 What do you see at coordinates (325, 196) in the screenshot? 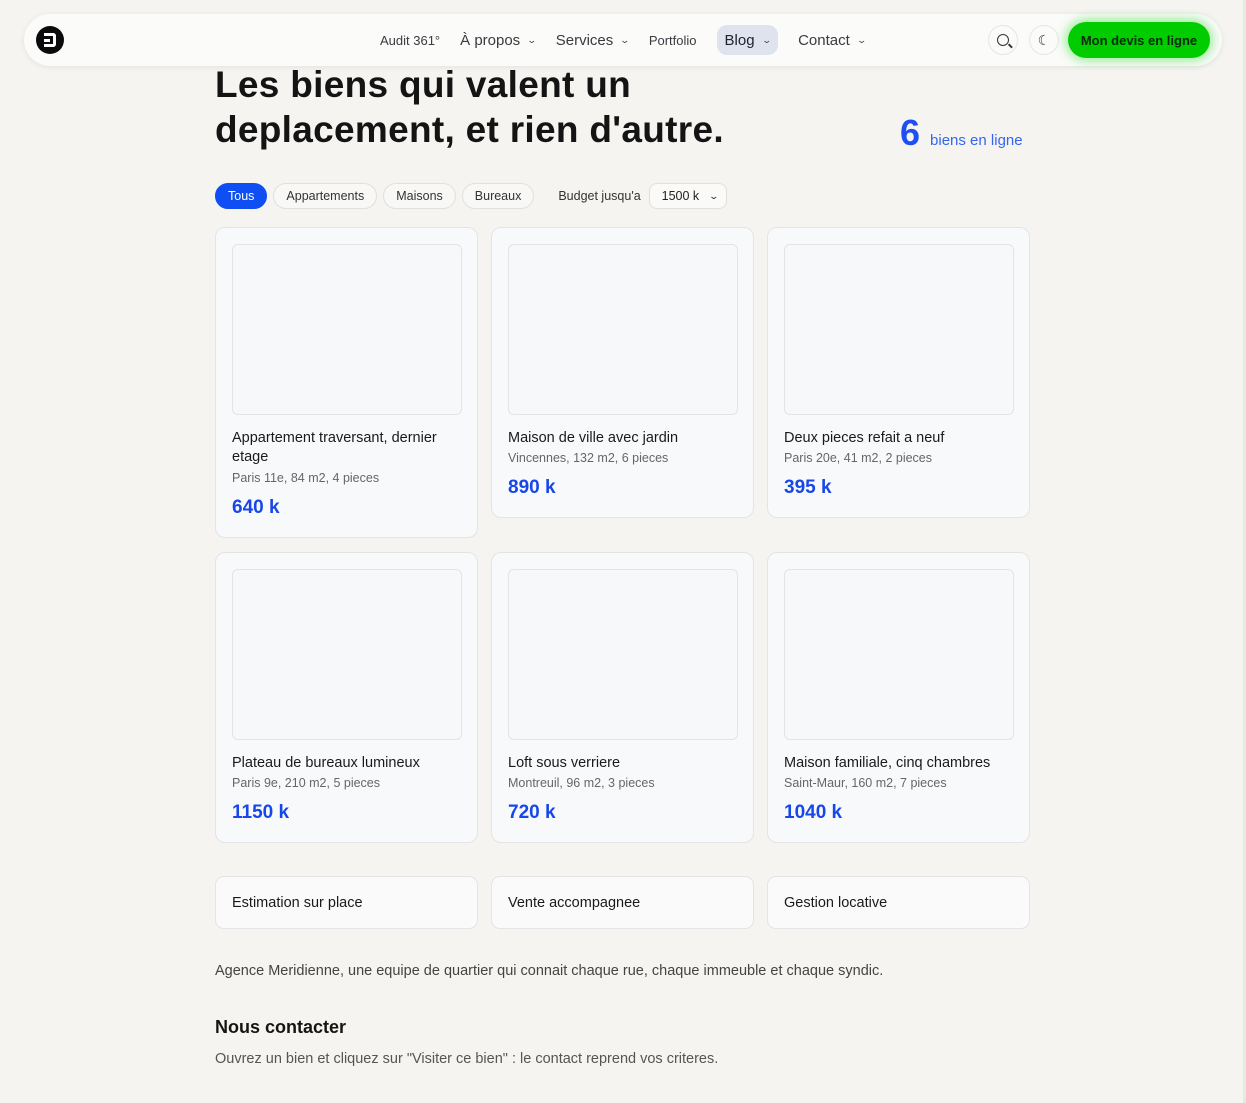
I see `filter-chip-appartements: Appartements` at bounding box center [325, 196].